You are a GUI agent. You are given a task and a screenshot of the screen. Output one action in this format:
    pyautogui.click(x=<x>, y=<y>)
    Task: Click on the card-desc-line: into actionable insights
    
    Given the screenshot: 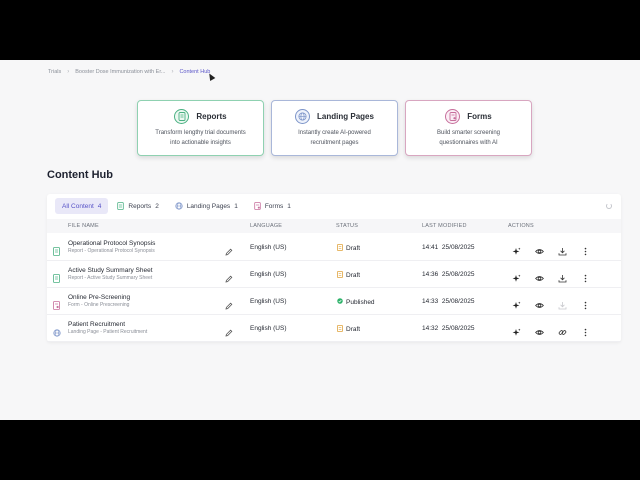 What is the action you would take?
    pyautogui.click(x=200, y=142)
    